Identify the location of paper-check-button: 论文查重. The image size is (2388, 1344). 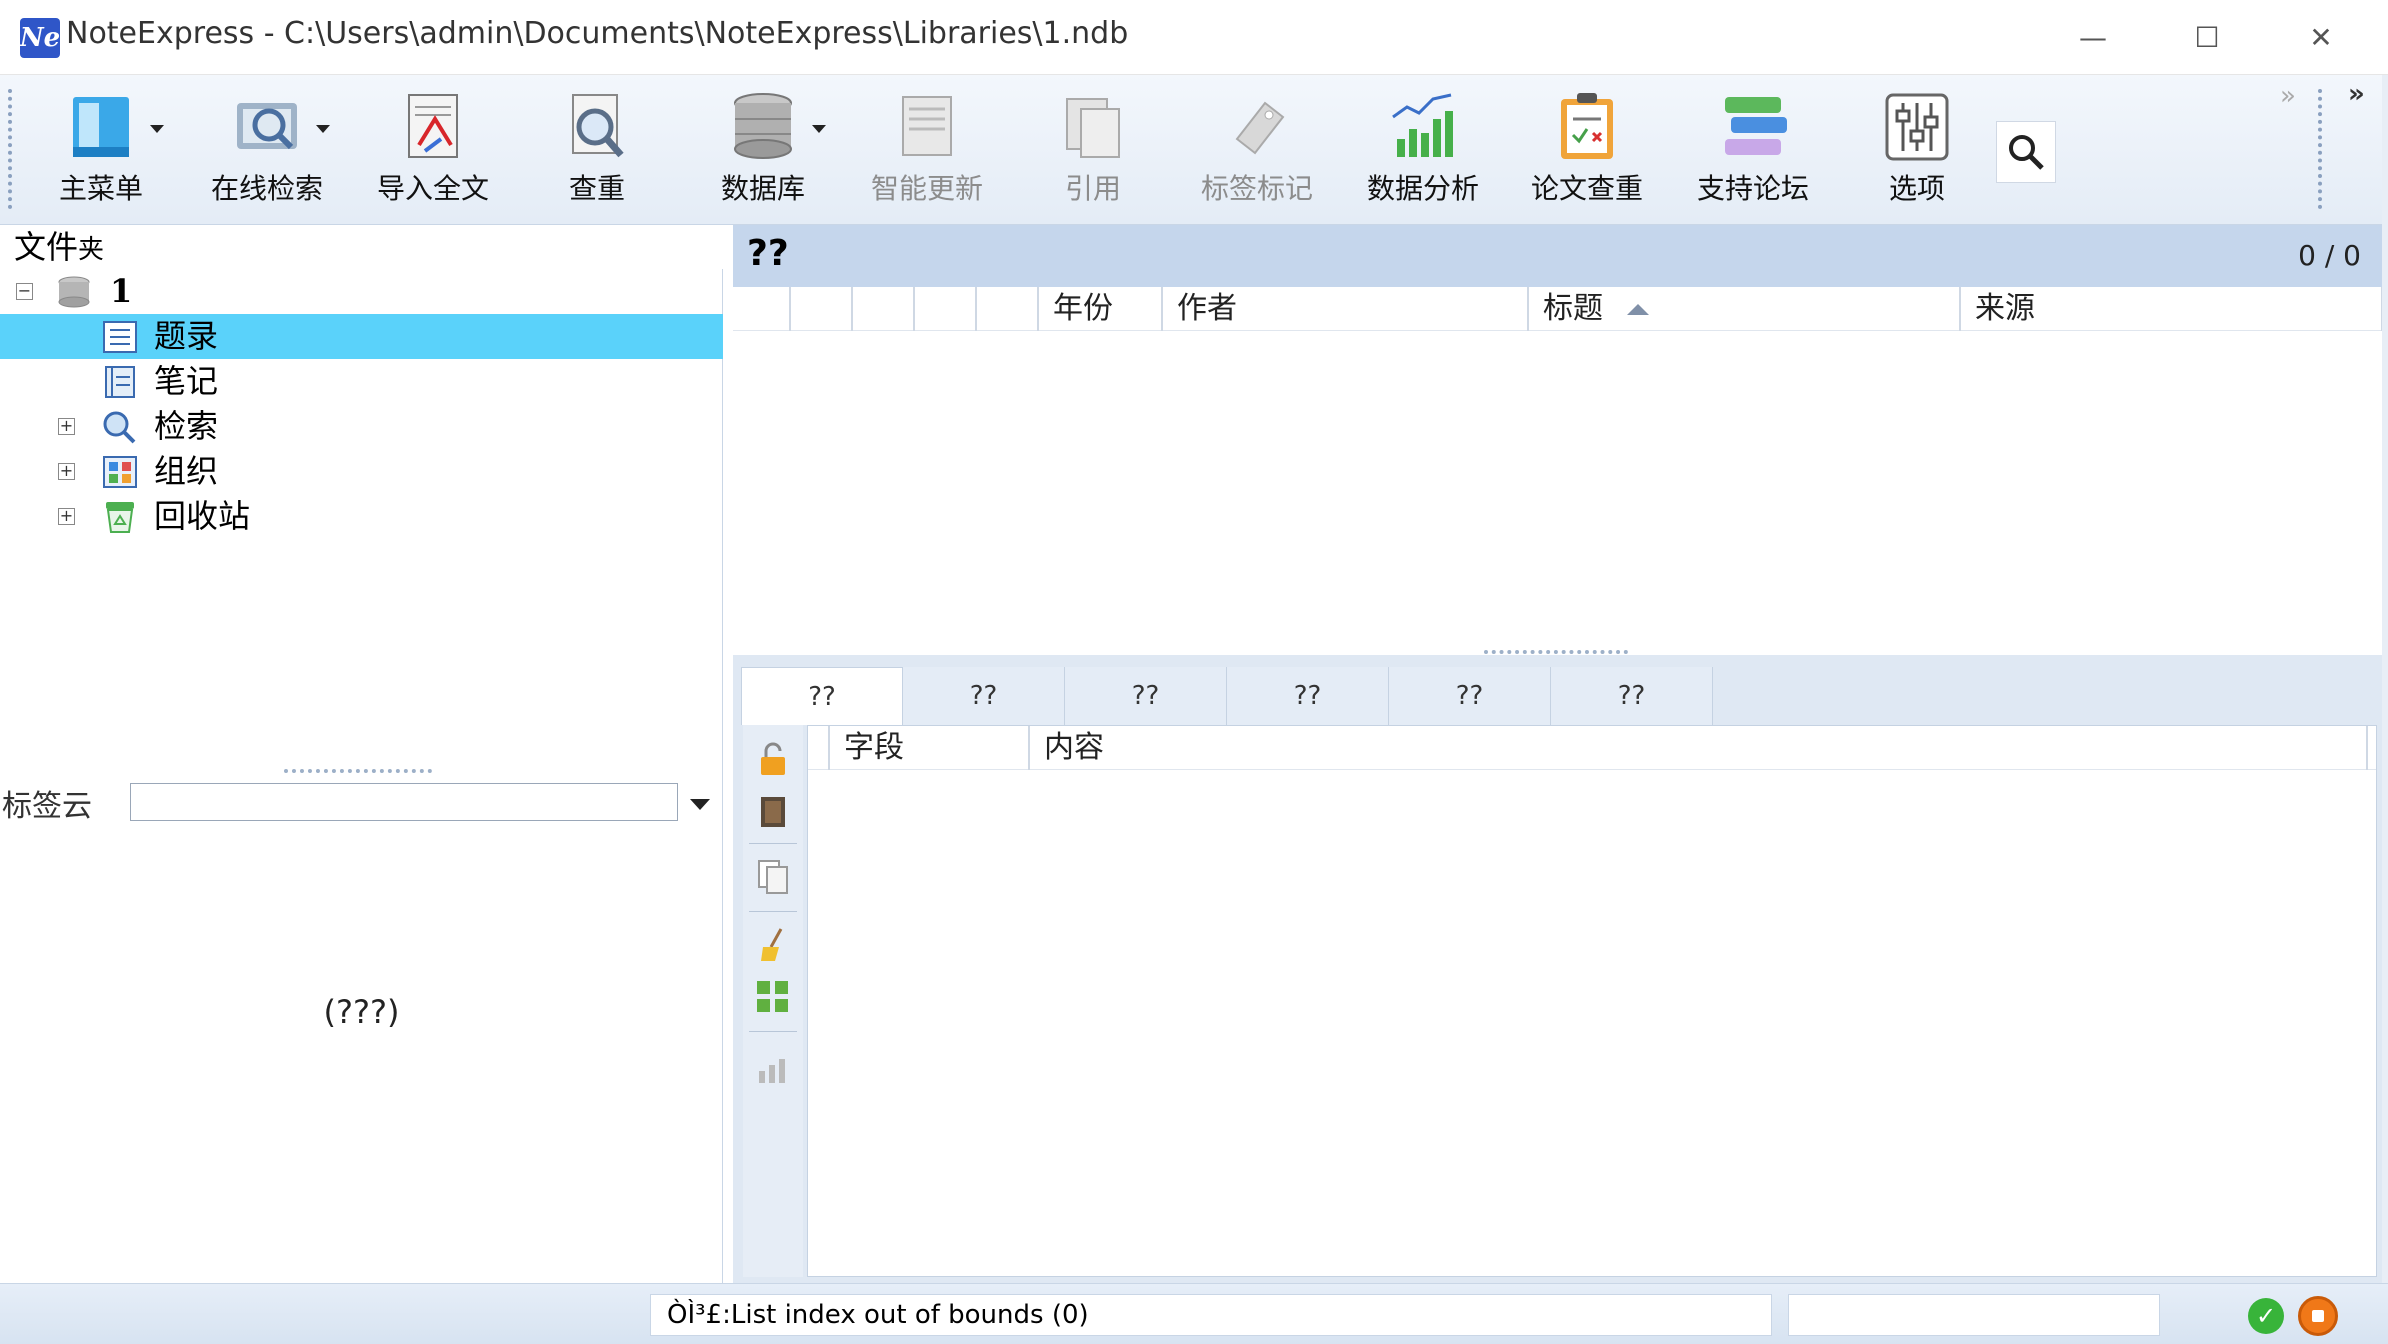
(1587, 151).